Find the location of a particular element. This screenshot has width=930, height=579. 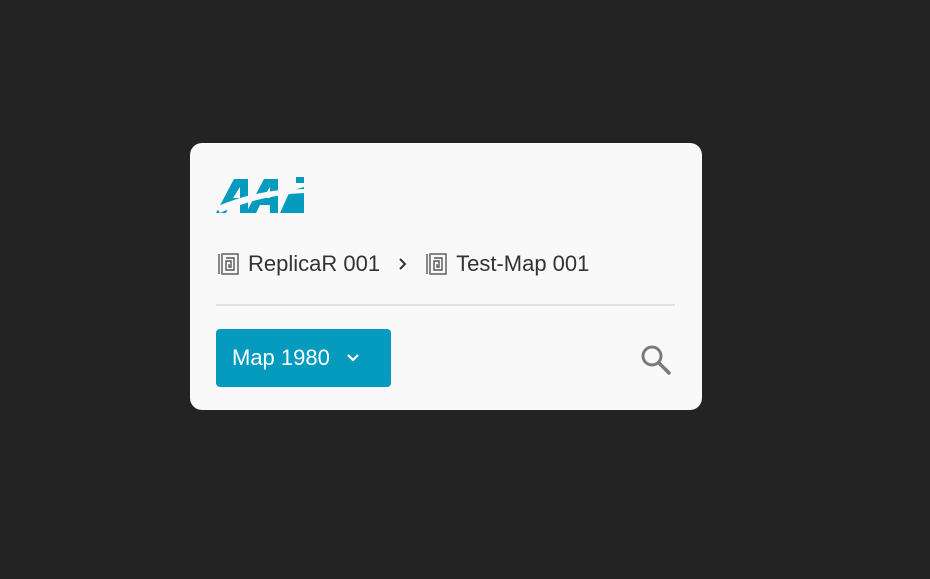

map-select-label: Map 1980 is located at coordinates (281, 357).